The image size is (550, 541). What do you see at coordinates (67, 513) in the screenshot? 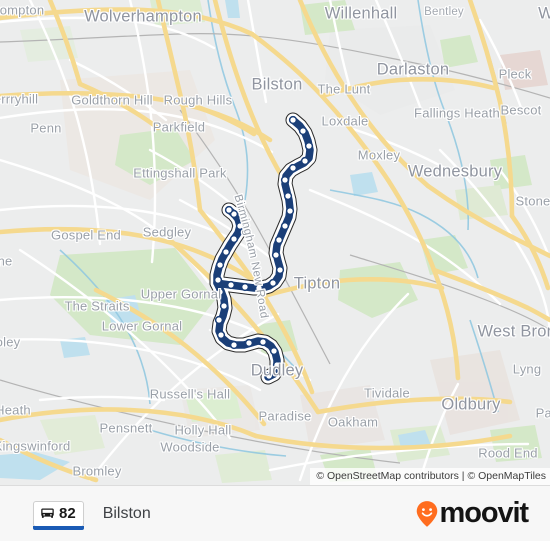
I see `route-number-text: 82` at bounding box center [67, 513].